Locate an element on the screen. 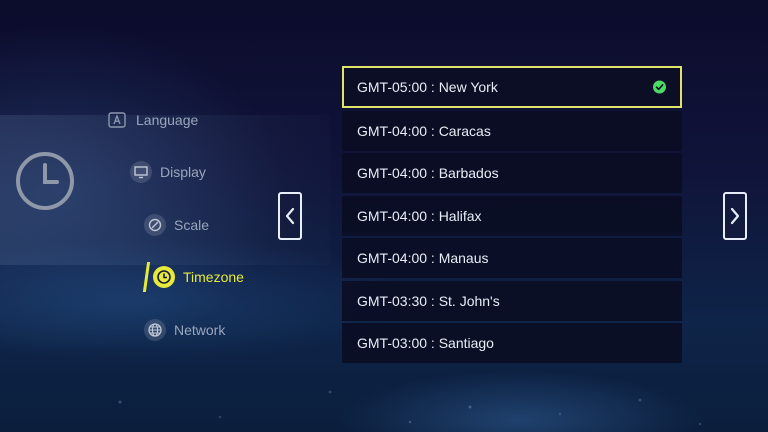  menu-item-display: Display is located at coordinates (168, 172).